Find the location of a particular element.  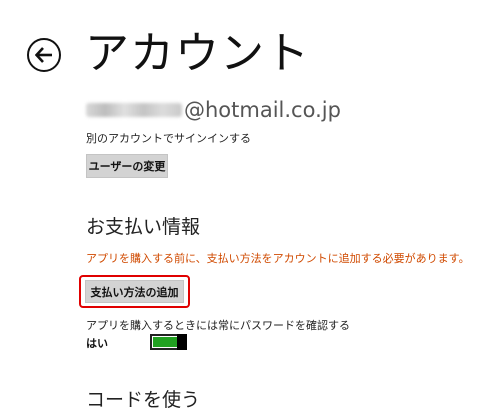

payment-warning-text: アプリを購入する前に、支払い方法をアカウントに追加する必要があります。 is located at coordinates (278, 258).